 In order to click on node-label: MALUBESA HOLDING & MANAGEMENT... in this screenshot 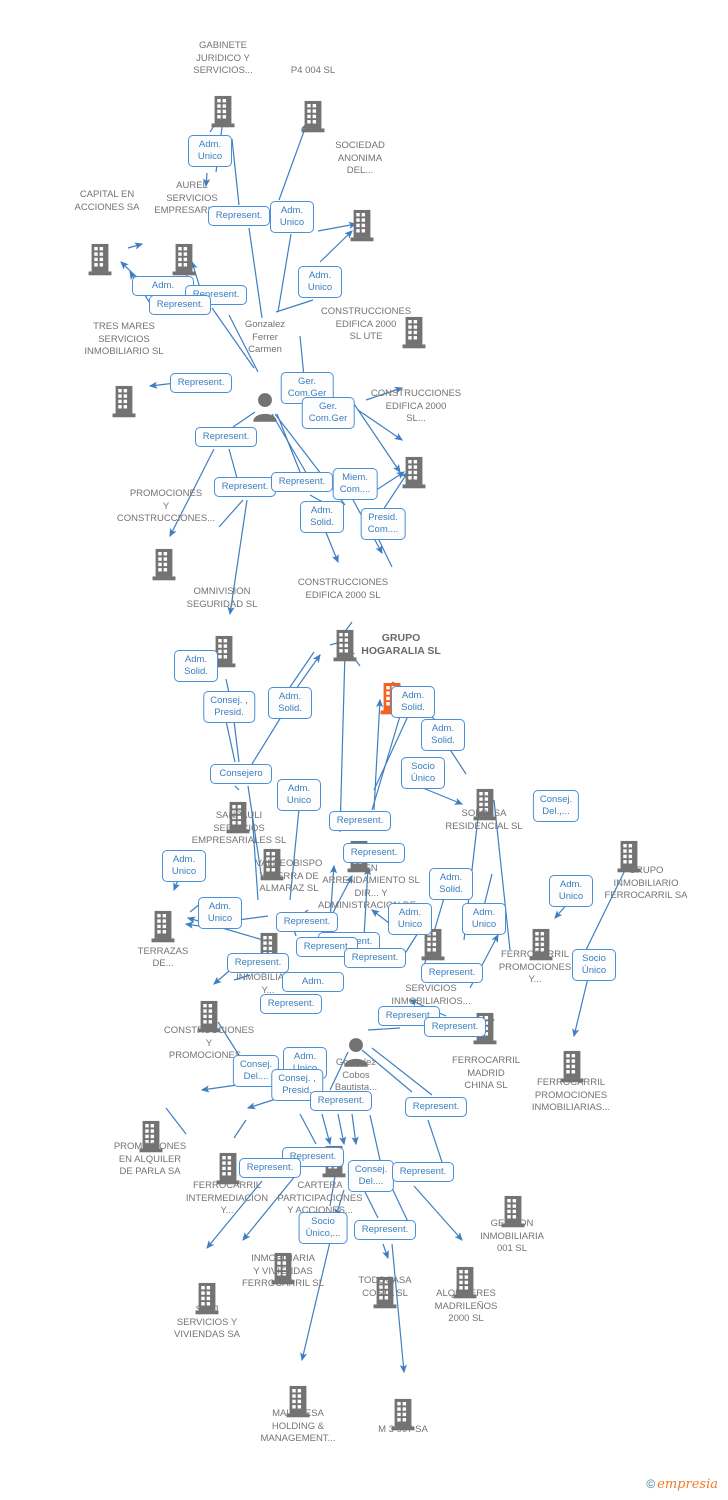, I will do `click(298, 1426)`.